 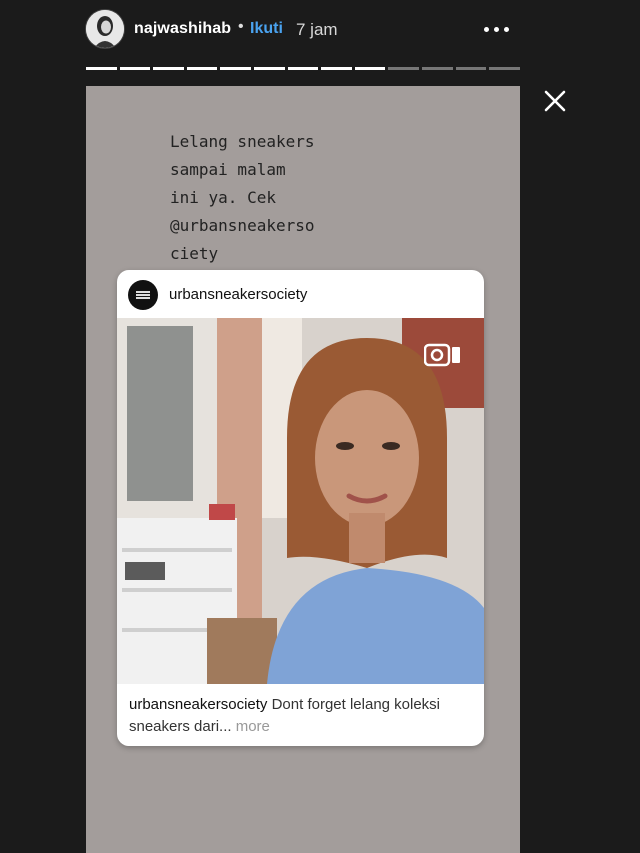 I want to click on follow-button: Ikuti, so click(x=266, y=29).